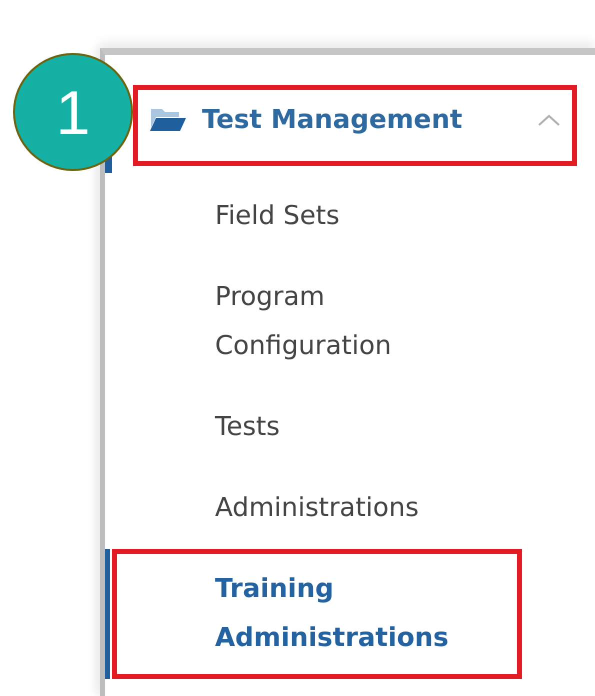 The width and height of the screenshot is (595, 696). What do you see at coordinates (355, 125) in the screenshot?
I see `section-header: Test Management` at bounding box center [355, 125].